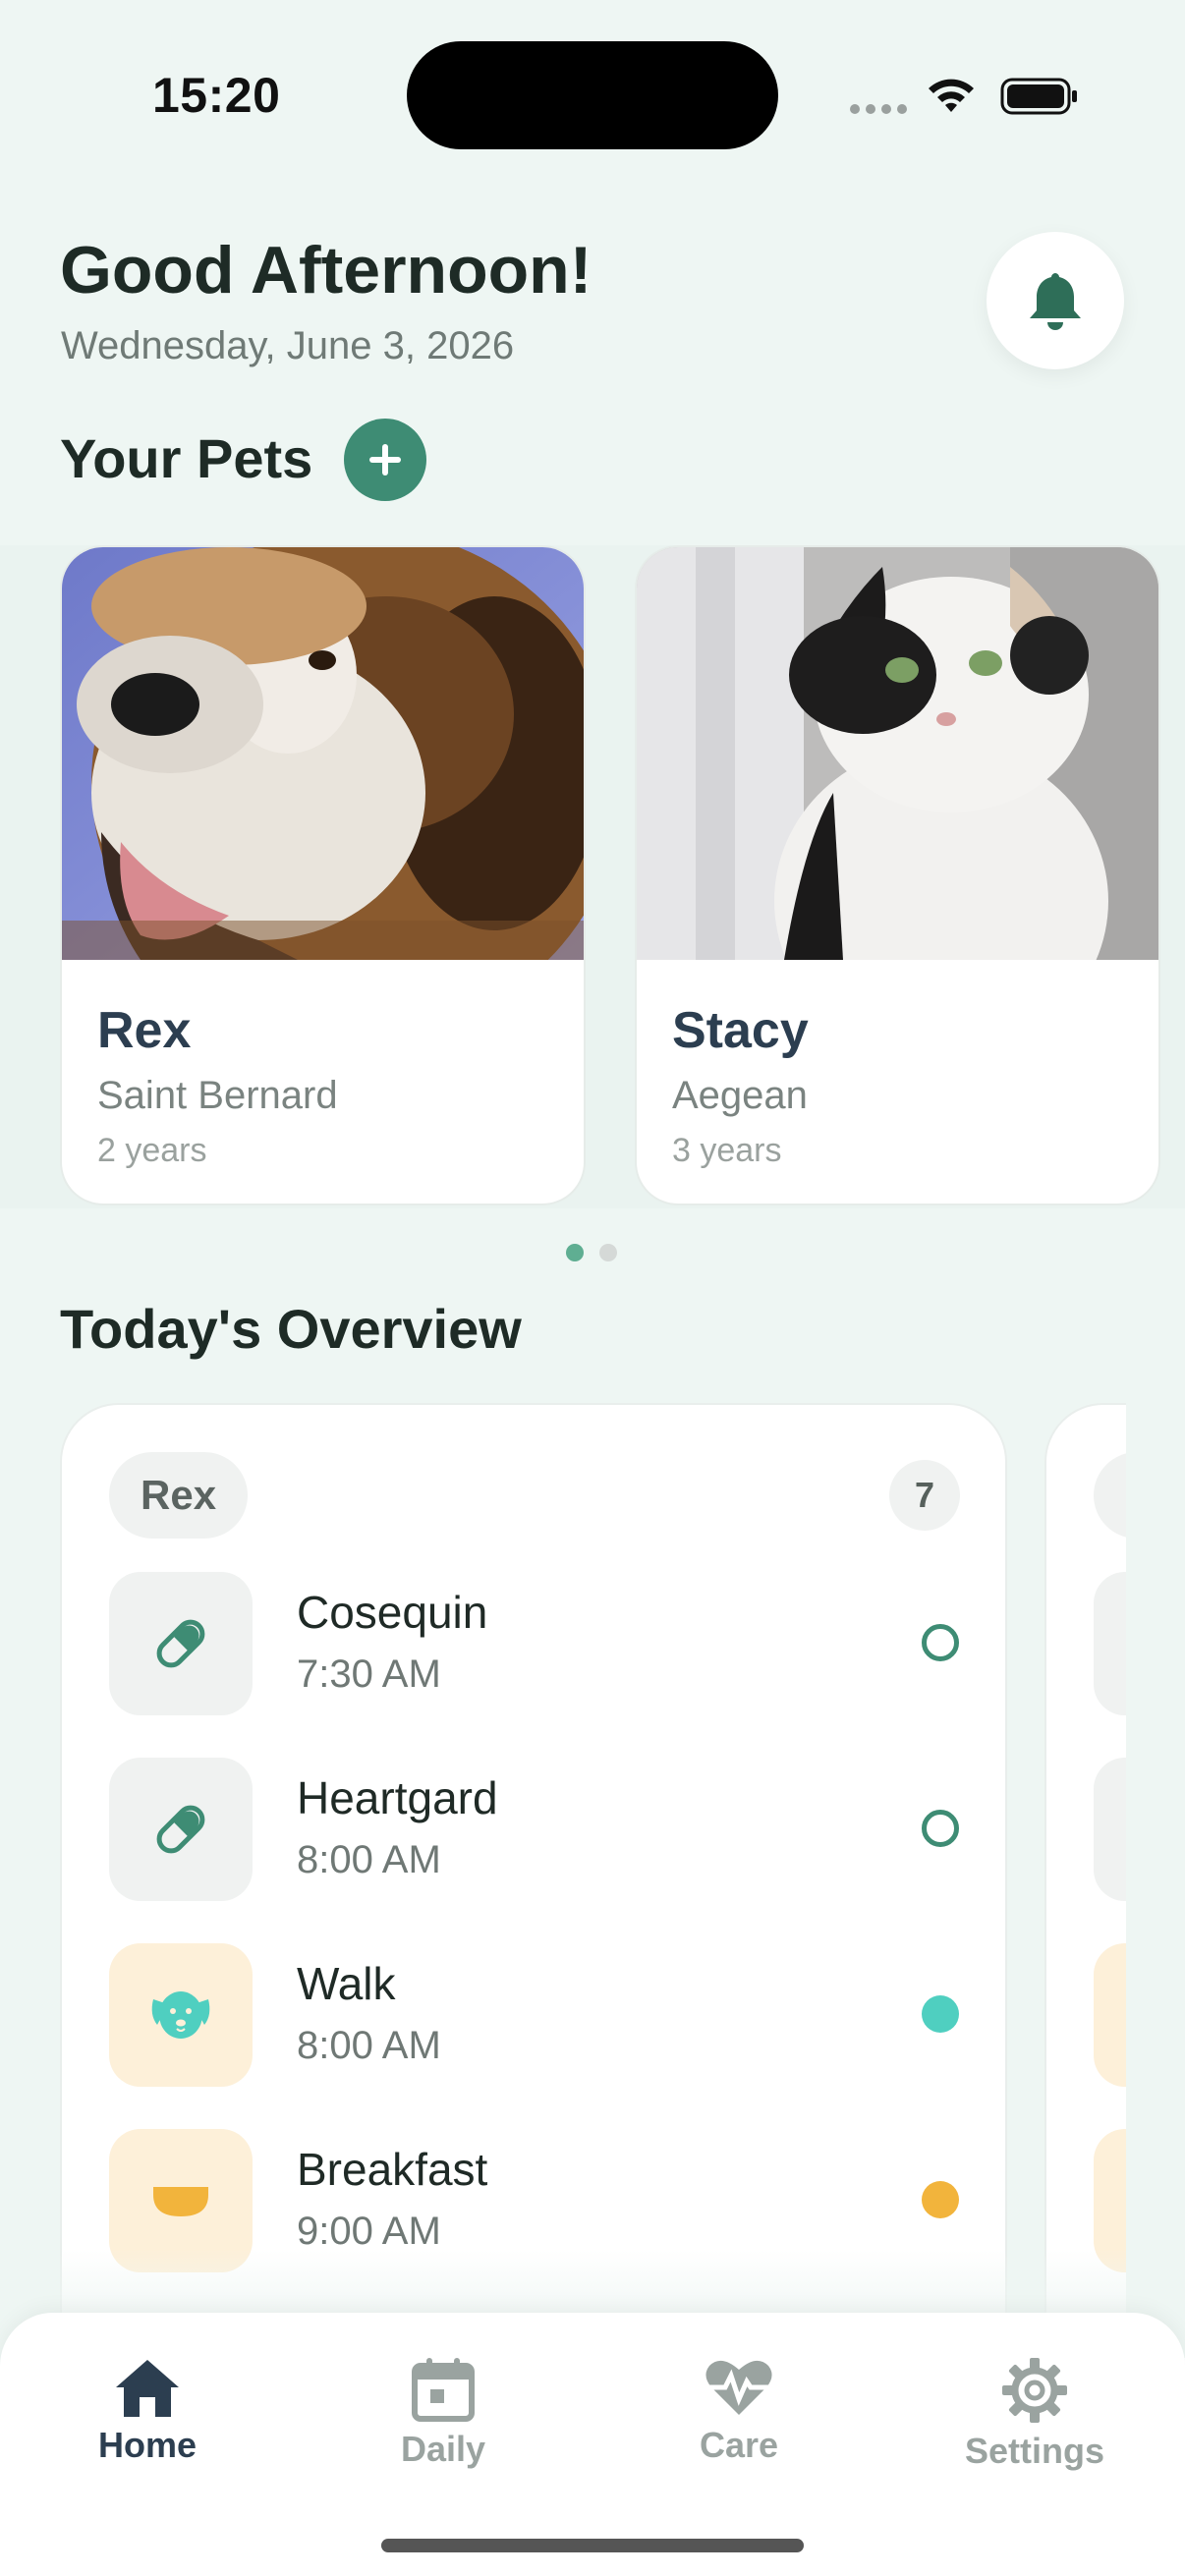 The width and height of the screenshot is (1185, 2576). Describe the element at coordinates (740, 1095) in the screenshot. I see `pet-breed: Aegean` at that location.